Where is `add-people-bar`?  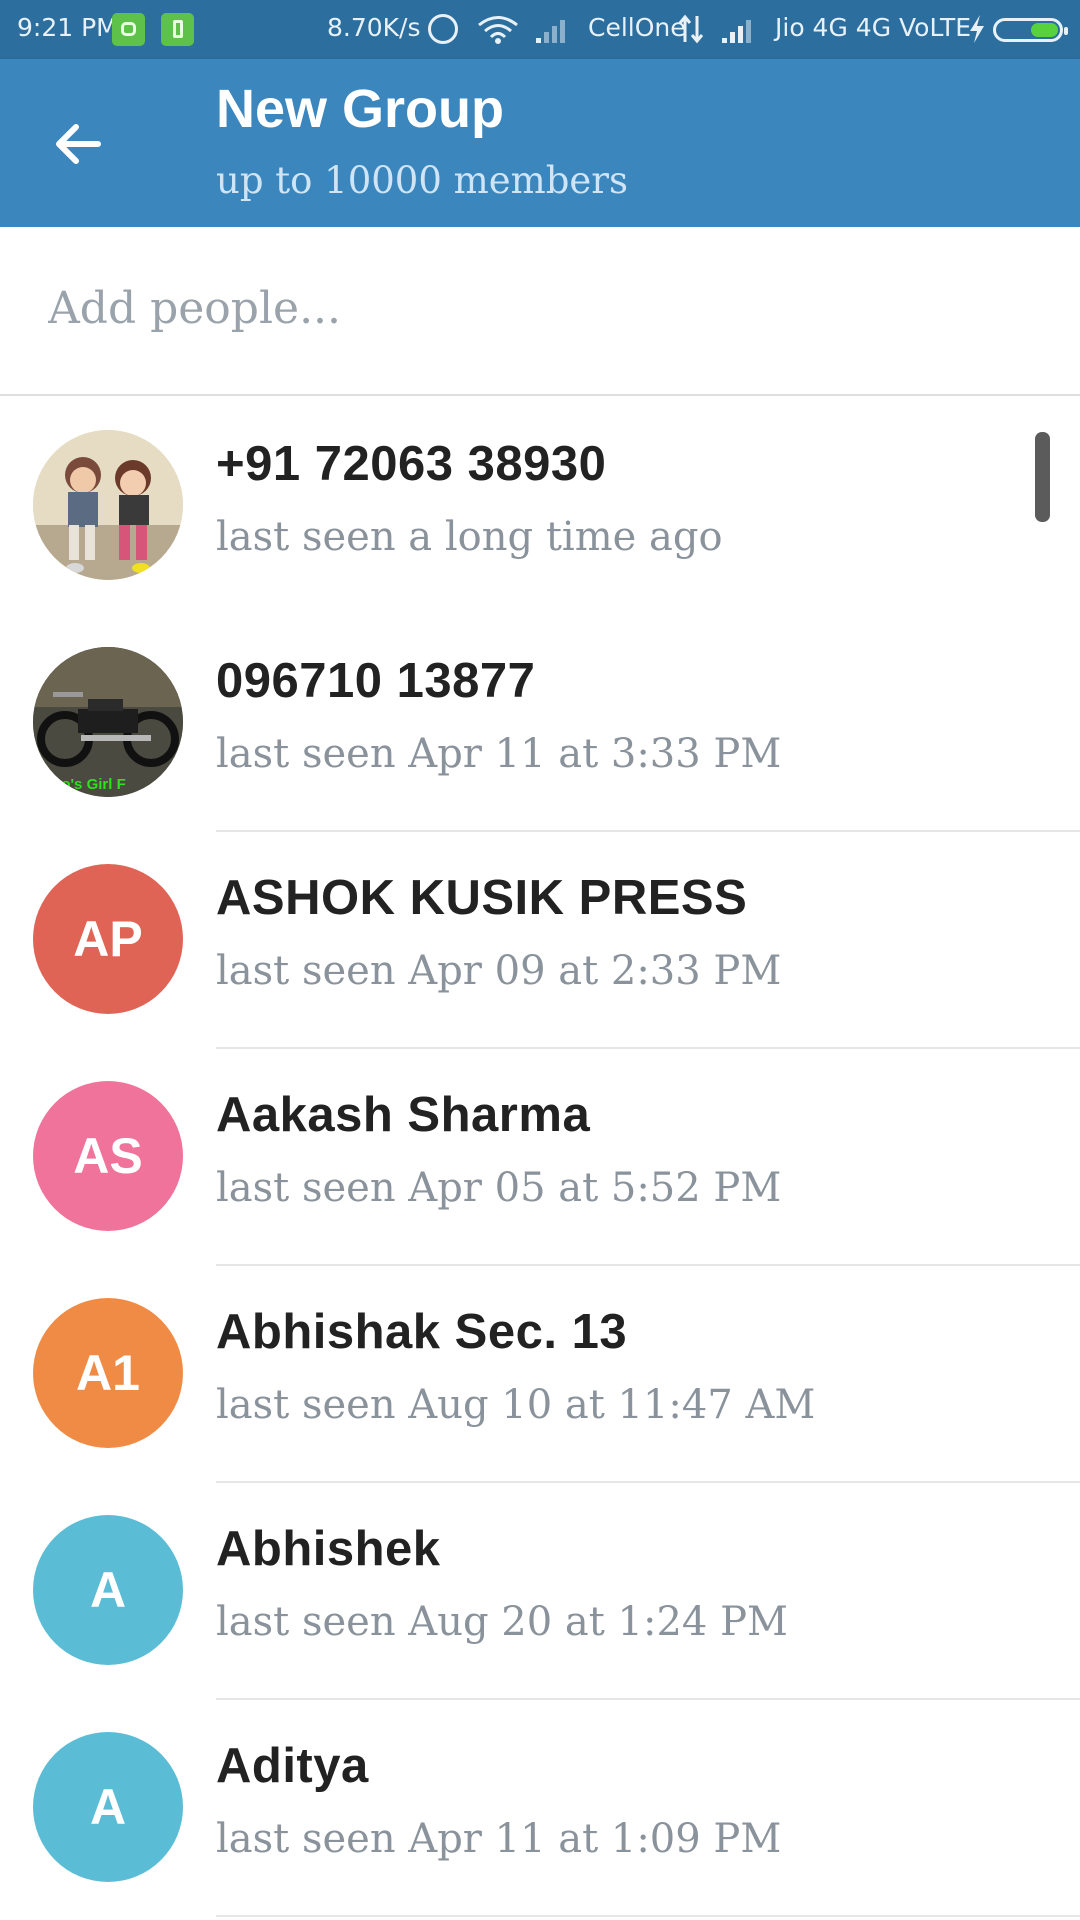 add-people-bar is located at coordinates (540, 311).